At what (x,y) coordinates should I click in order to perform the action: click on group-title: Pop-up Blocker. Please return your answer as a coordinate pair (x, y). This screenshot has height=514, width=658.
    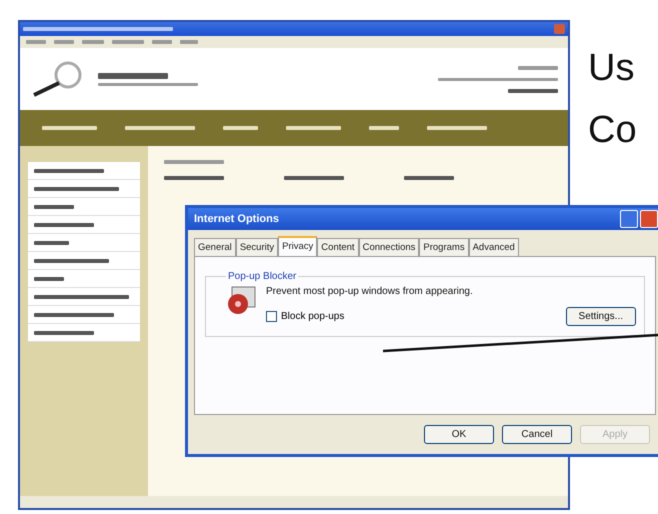
    Looking at the image, I should click on (262, 276).